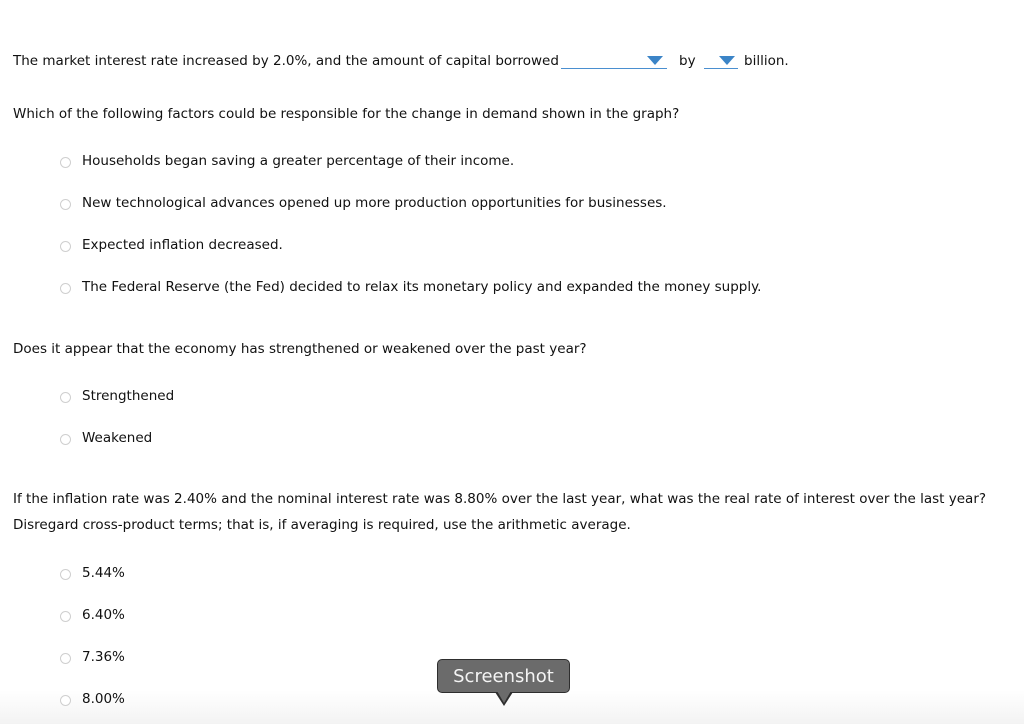  I want to click on q4-option-3: 7.36%, so click(92, 657).